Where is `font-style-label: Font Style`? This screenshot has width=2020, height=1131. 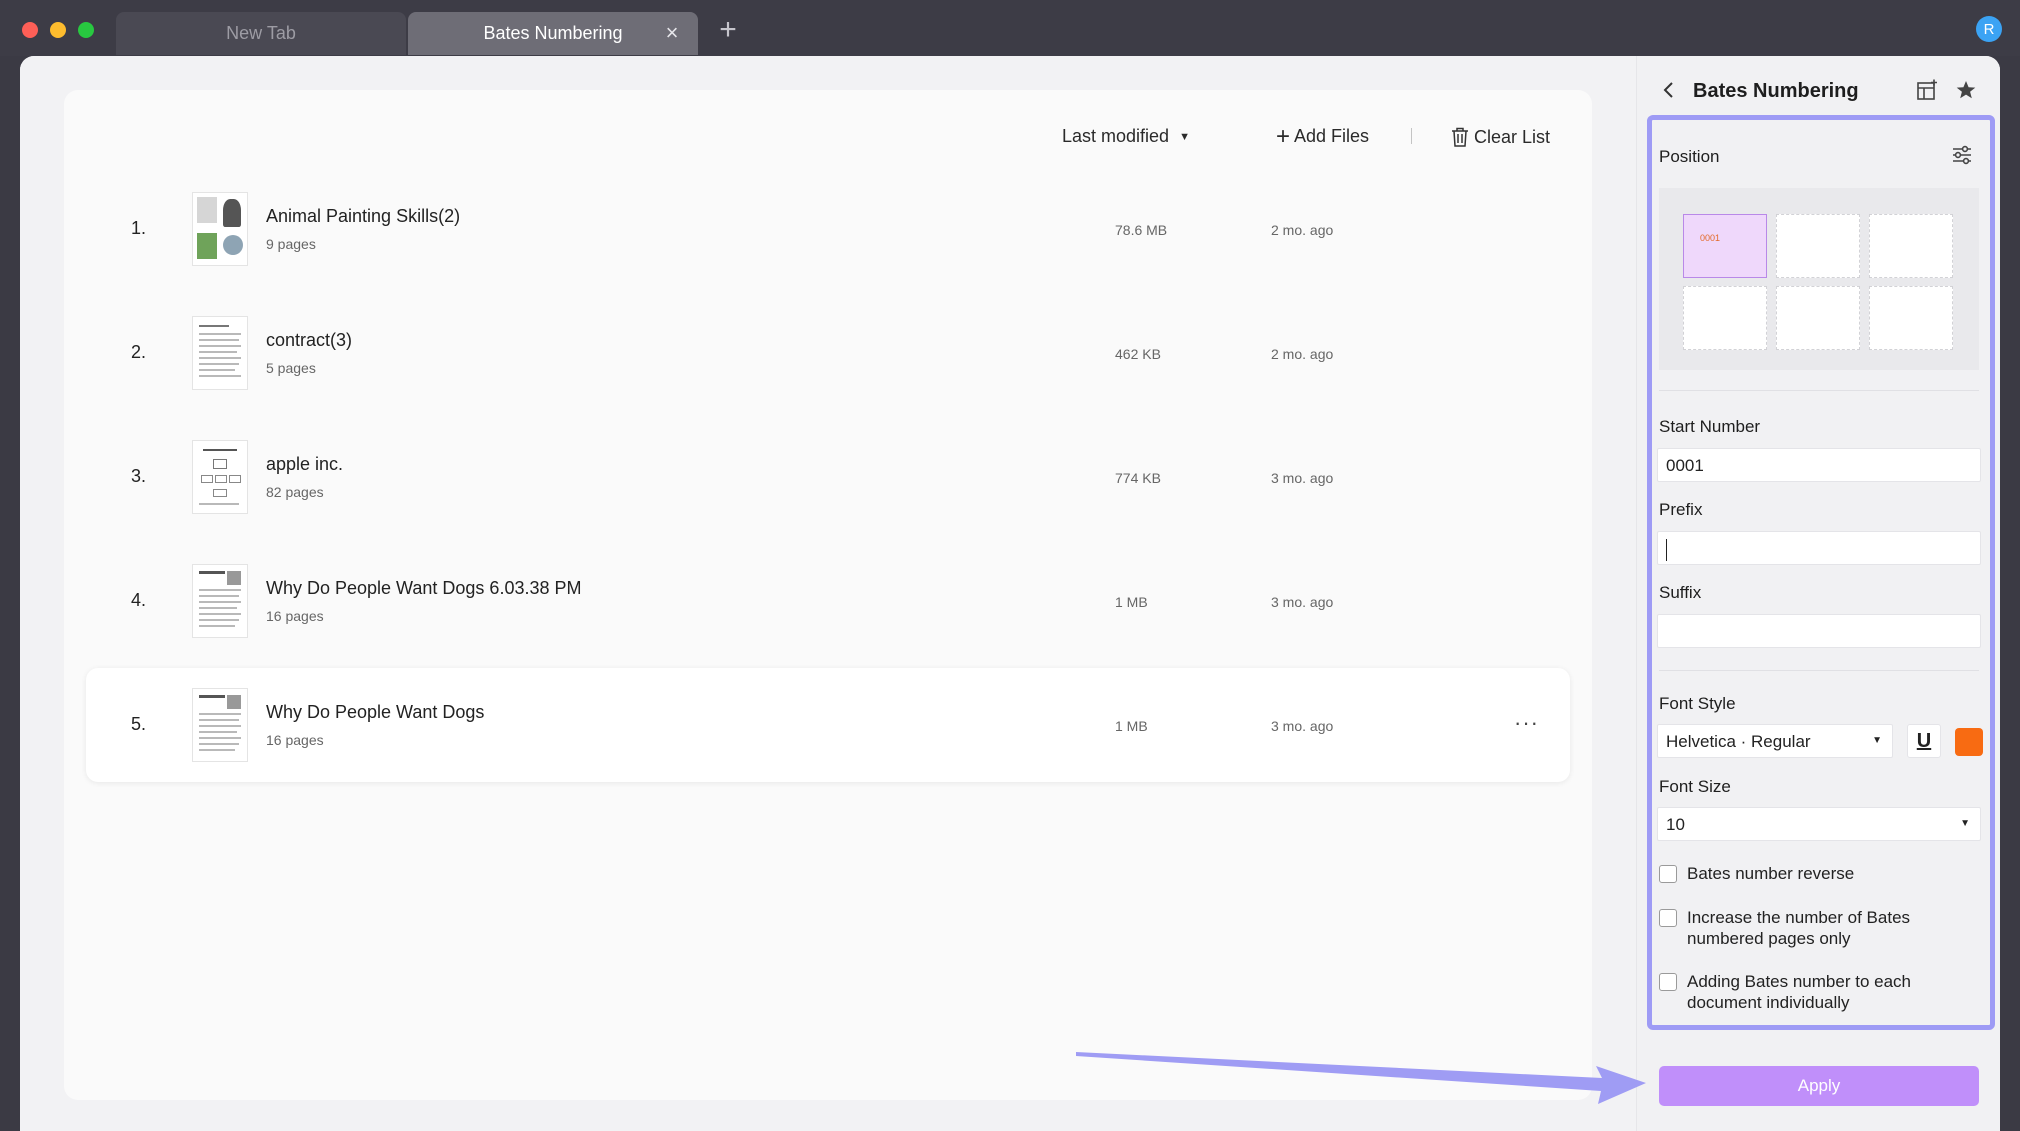
font-style-label: Font Style is located at coordinates (1697, 703).